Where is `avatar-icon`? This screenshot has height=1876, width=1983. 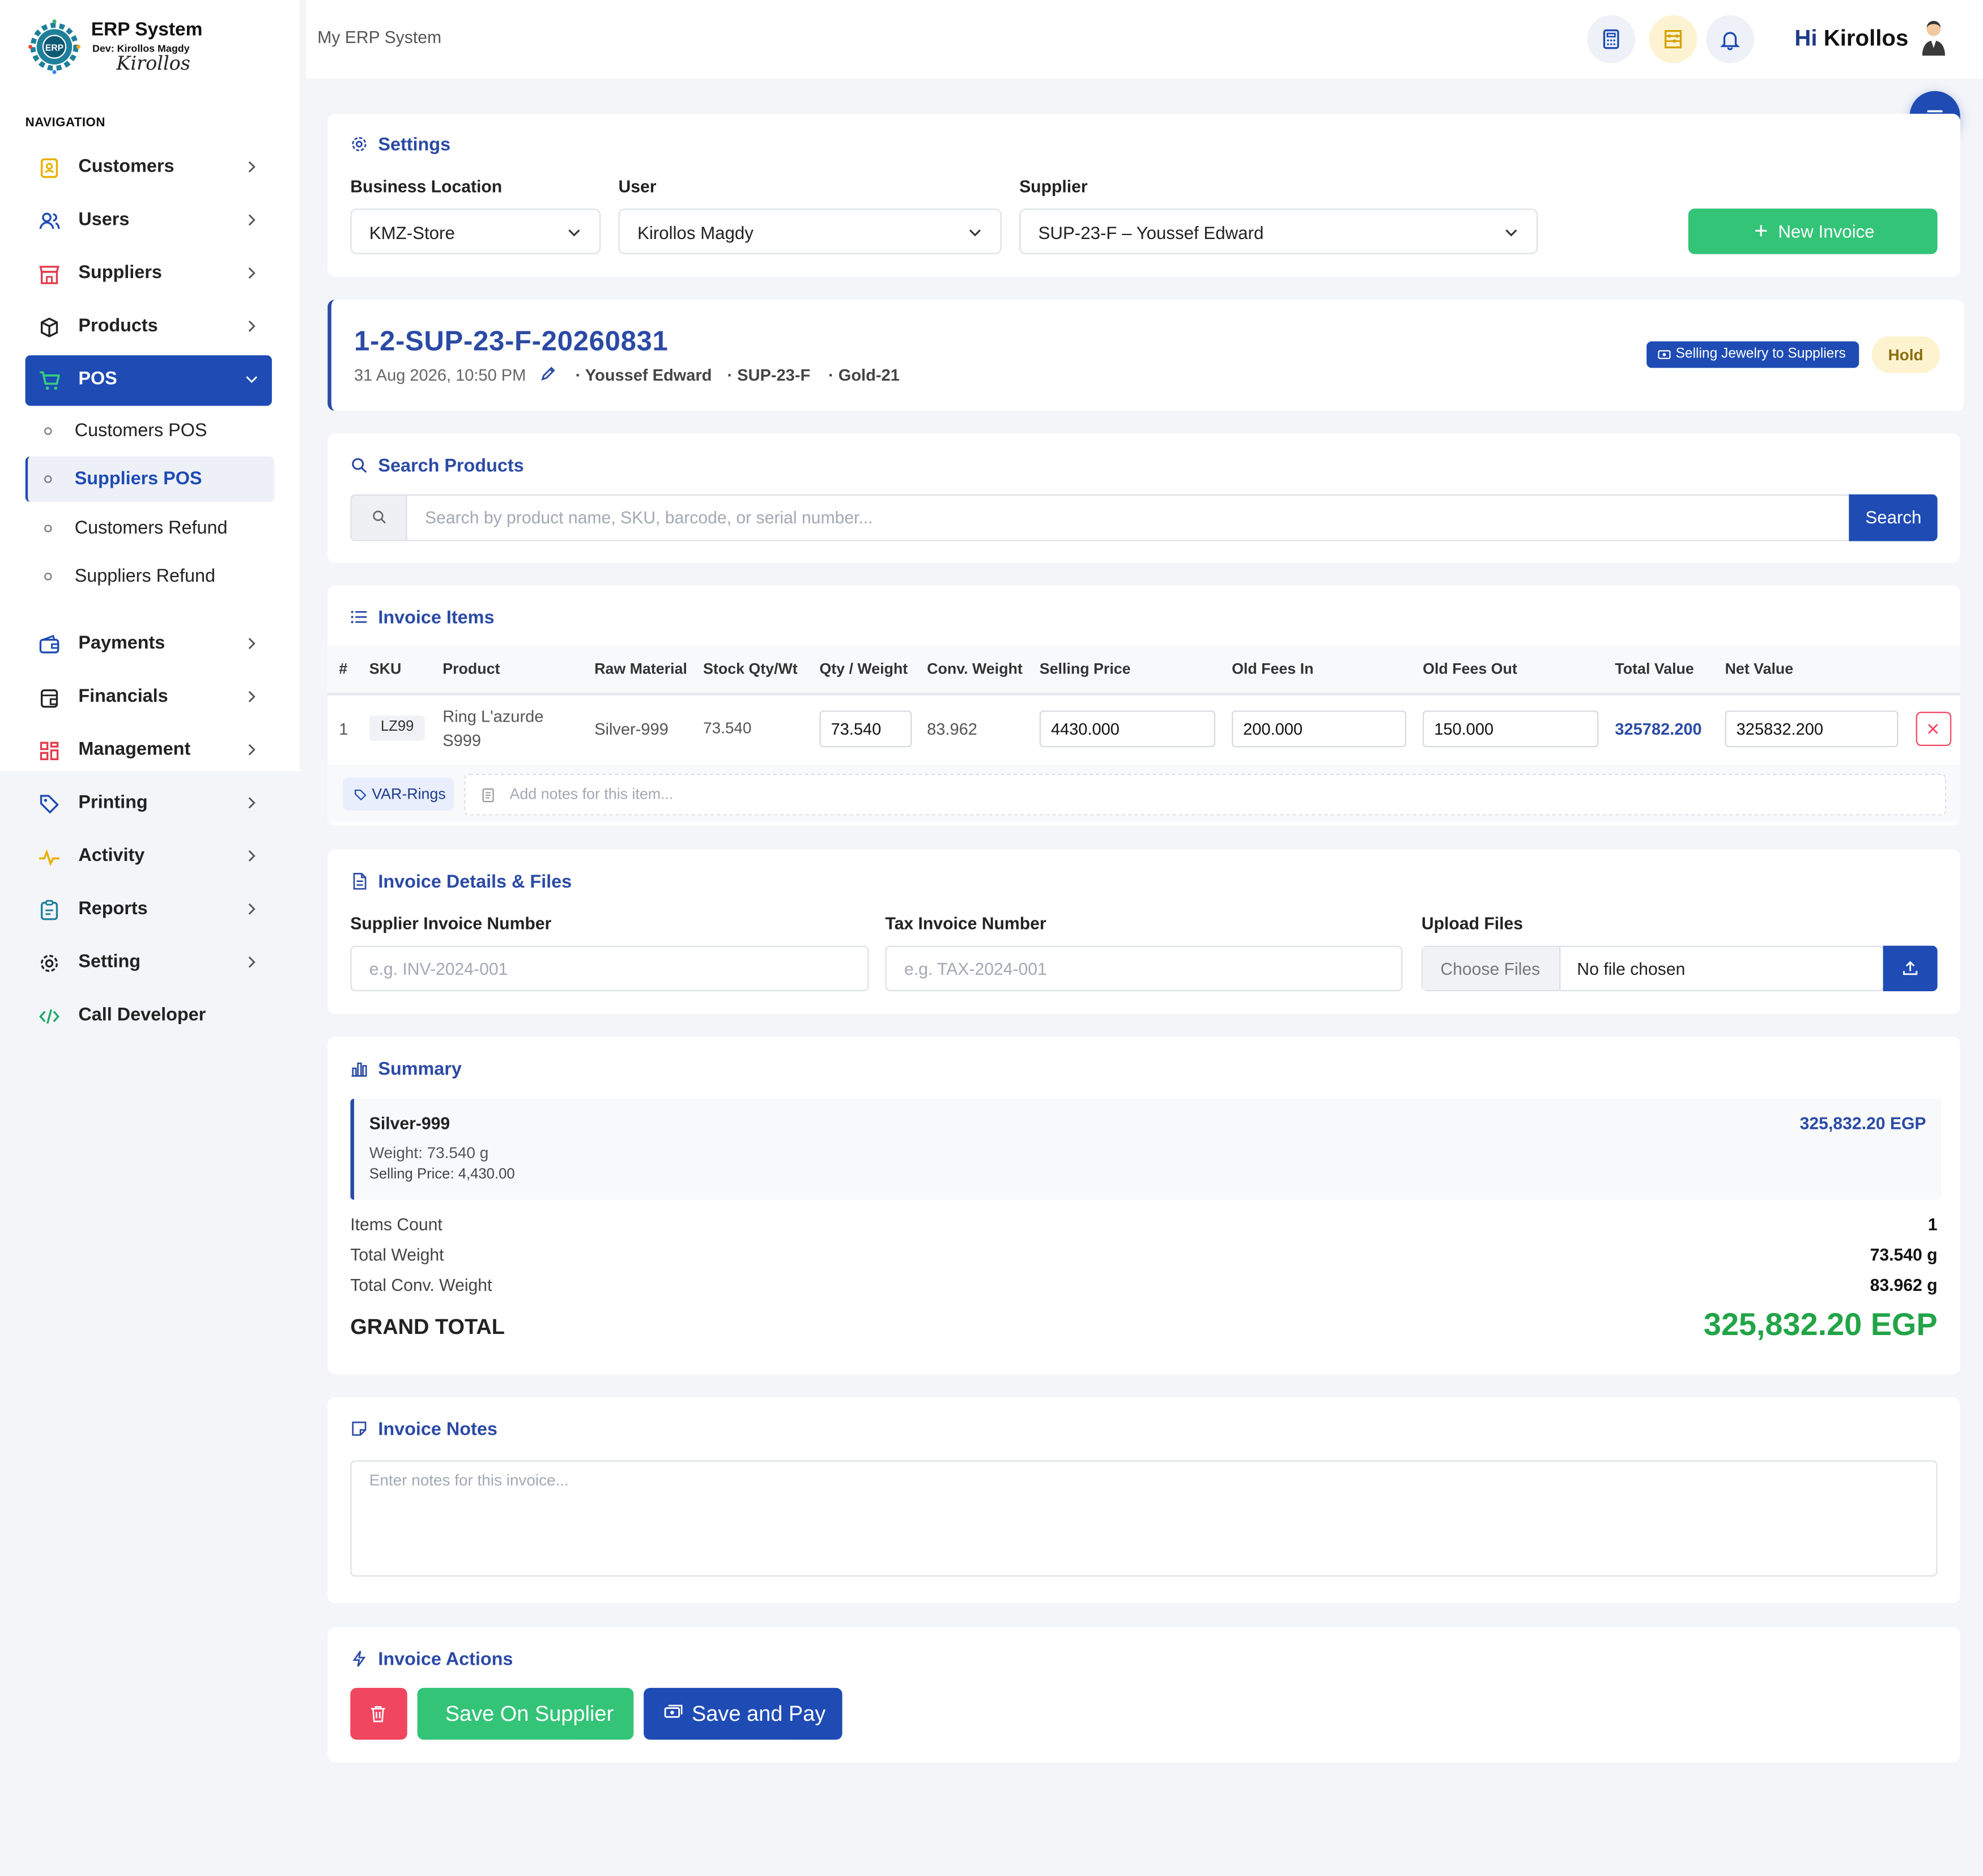
avatar-icon is located at coordinates (1933, 38).